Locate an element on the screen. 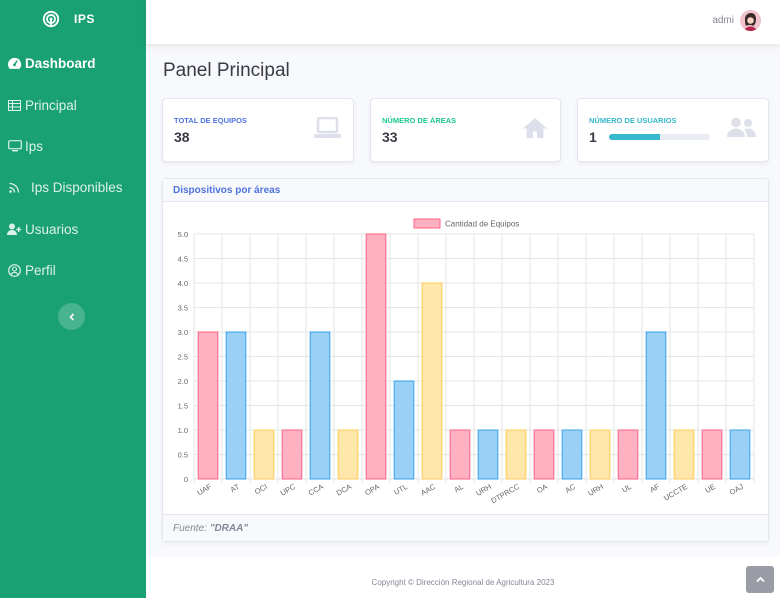  x-tick-label: UTL is located at coordinates (400, 489).